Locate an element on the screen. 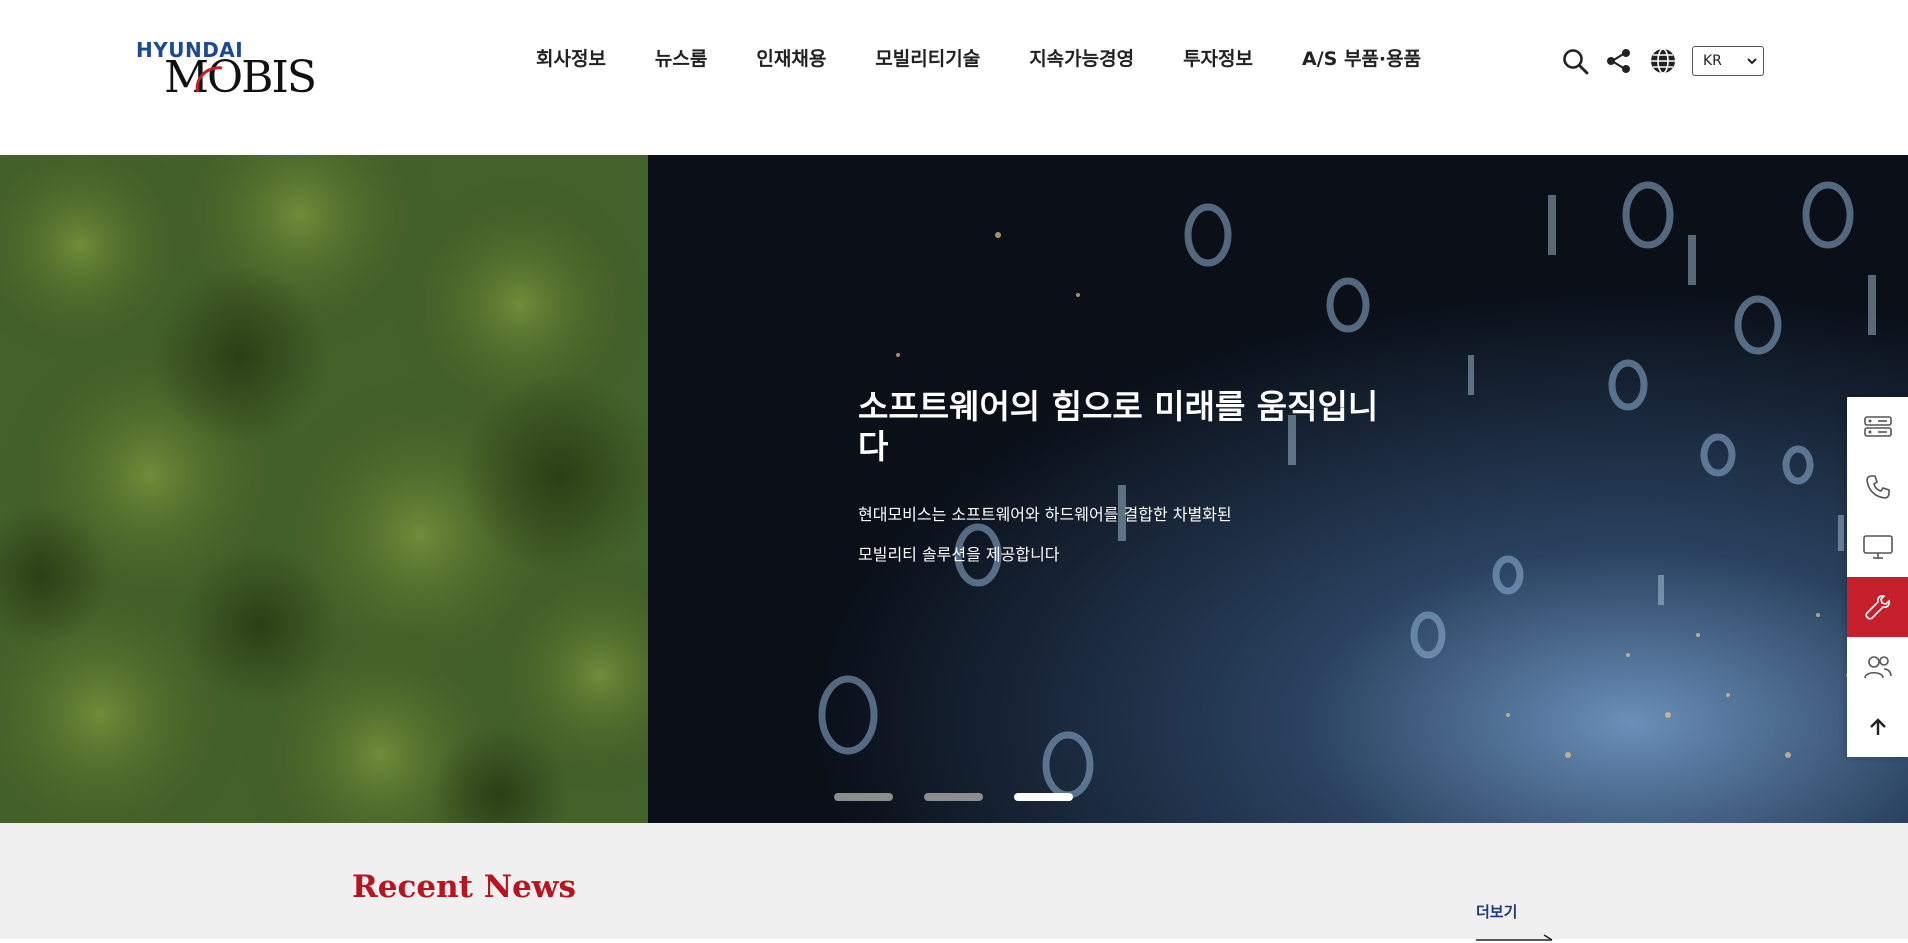 This screenshot has width=1908, height=943. quick-menu-server is located at coordinates (1877, 427).